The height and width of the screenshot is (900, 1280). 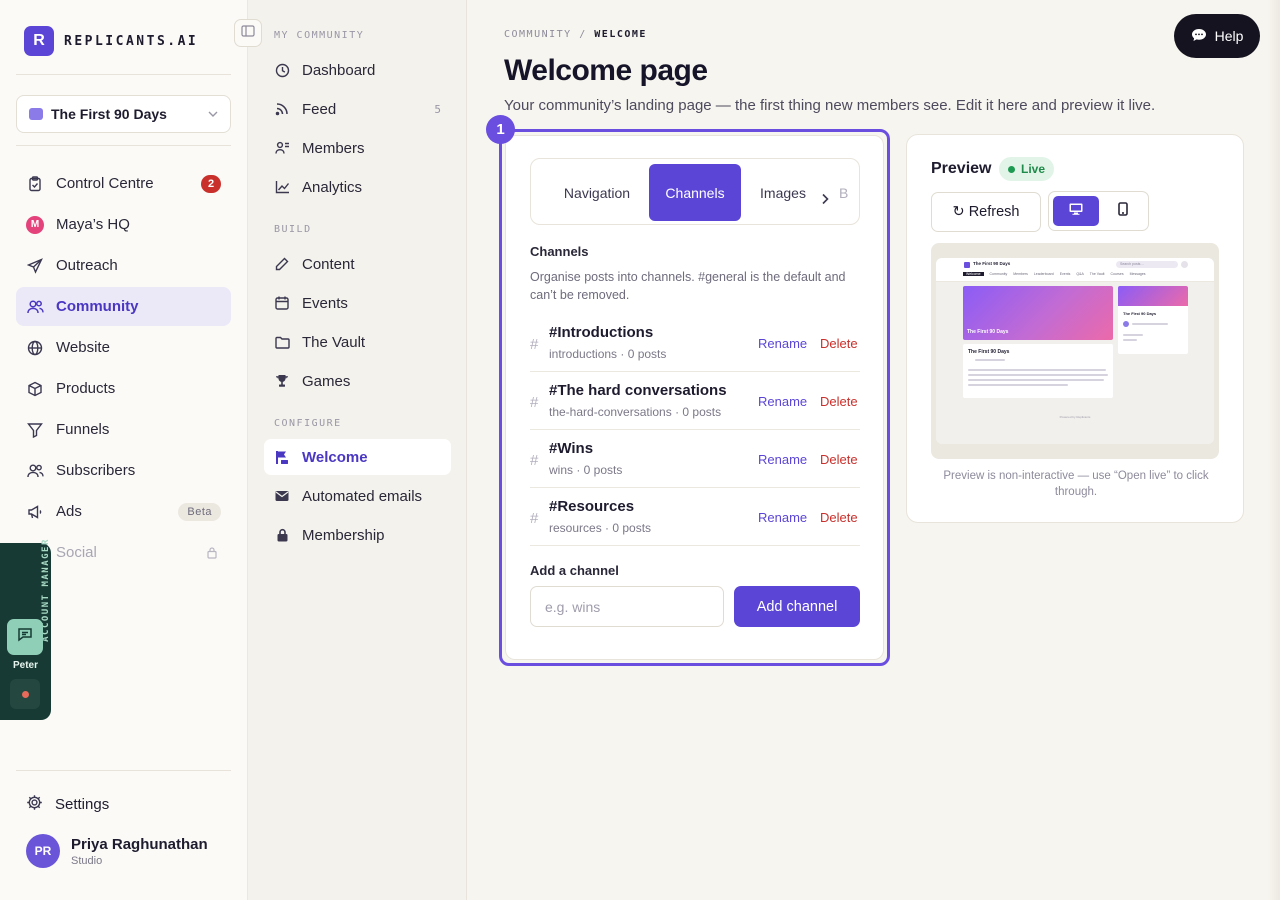 I want to click on workspace-switcher: The First 90 Days, so click(x=123, y=114).